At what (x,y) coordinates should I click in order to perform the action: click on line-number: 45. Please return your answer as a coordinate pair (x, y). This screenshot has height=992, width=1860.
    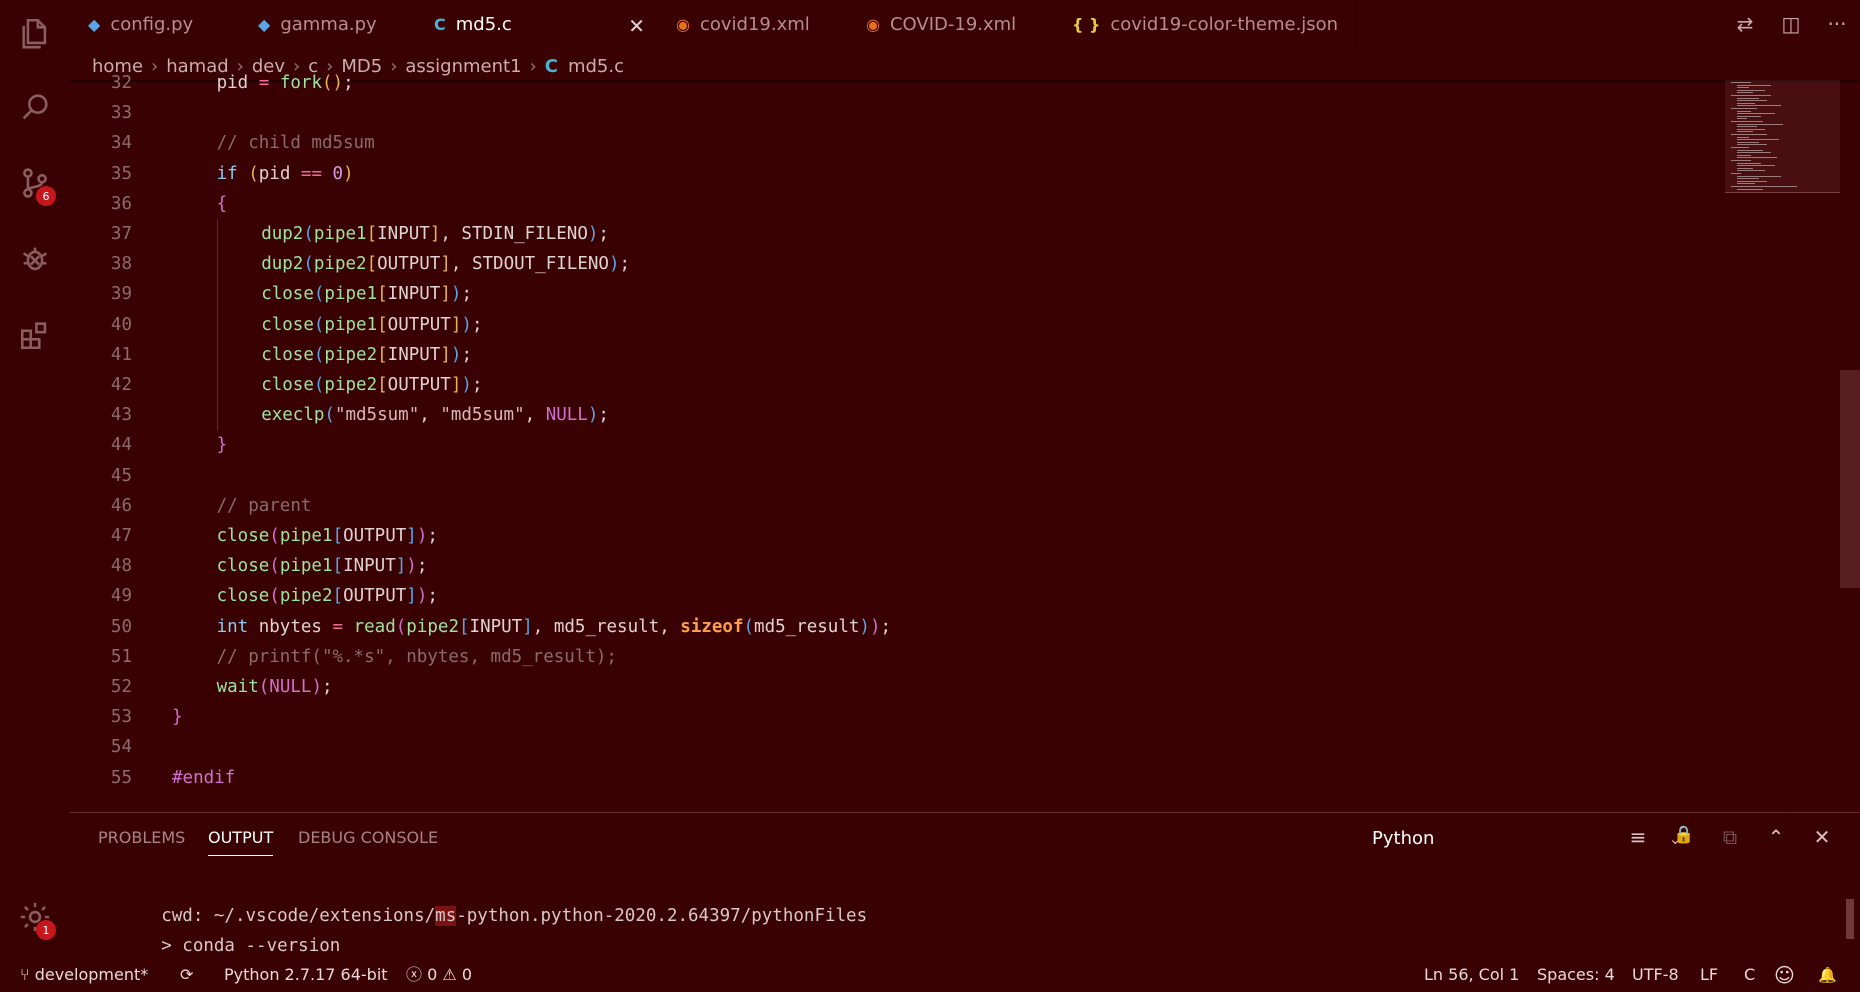
    Looking at the image, I should click on (101, 476).